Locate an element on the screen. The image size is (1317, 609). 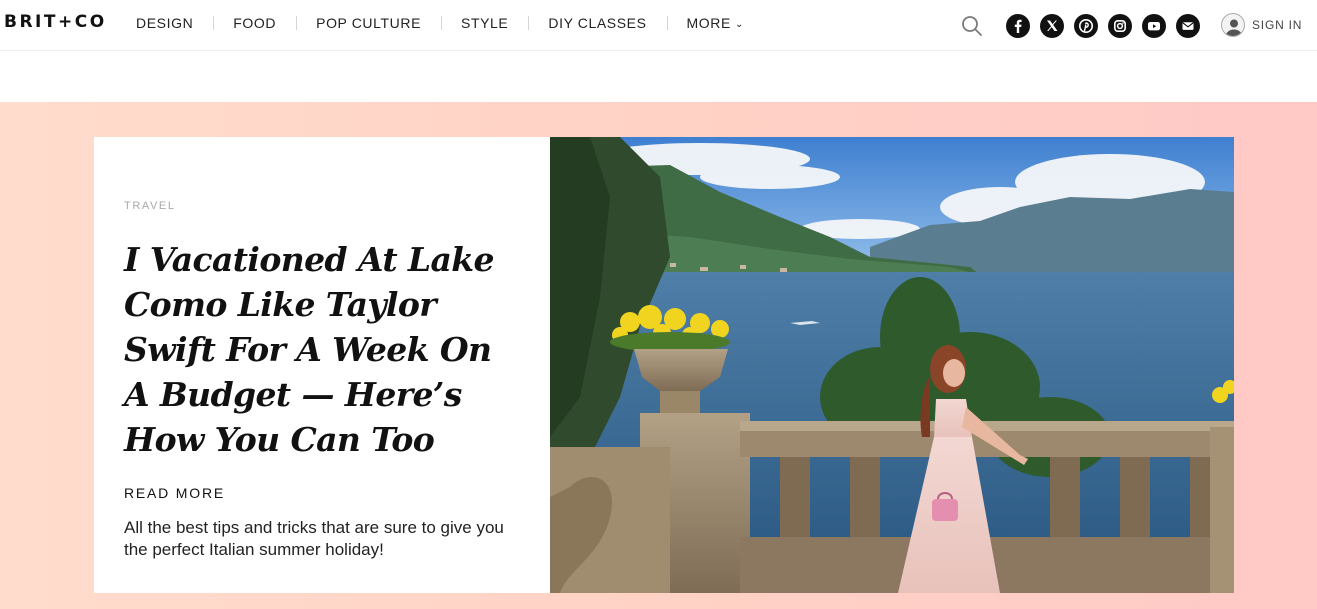
nav-item-design: DESIGN is located at coordinates (164, 23).